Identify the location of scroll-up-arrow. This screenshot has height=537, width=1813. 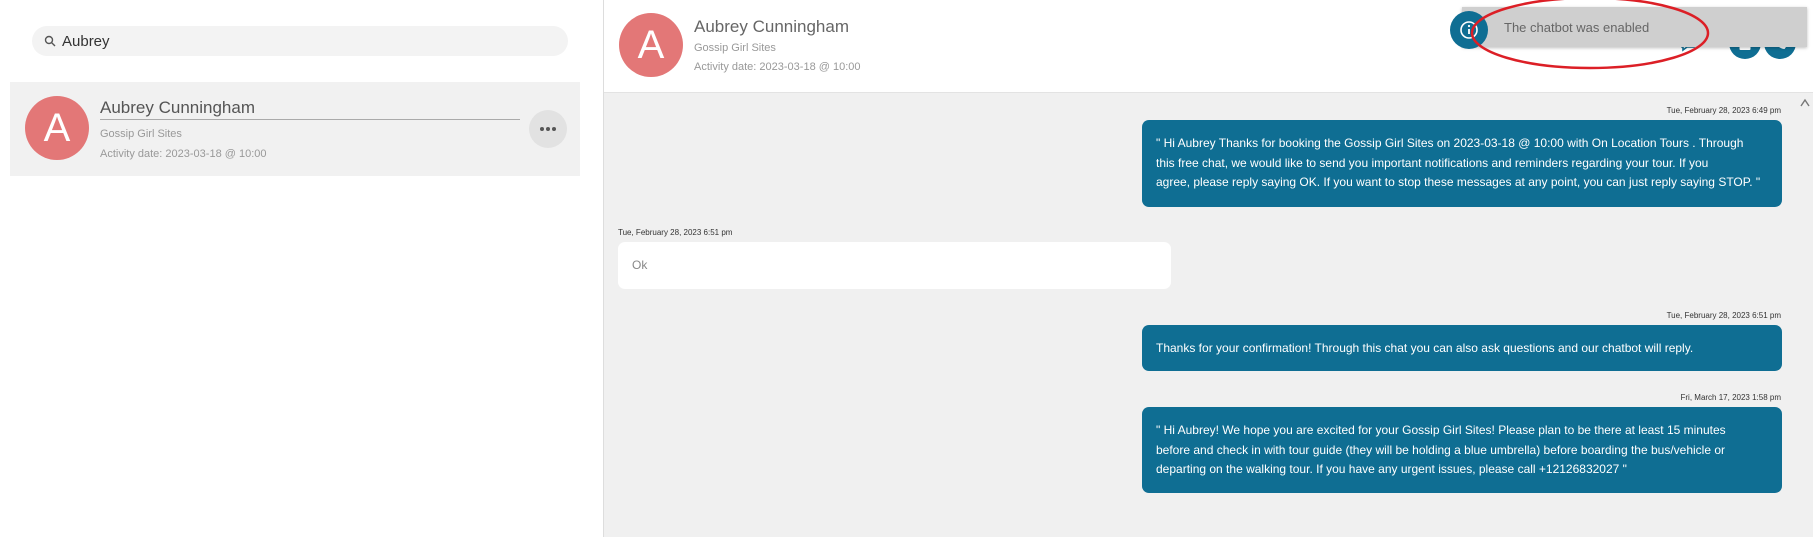
(1805, 103).